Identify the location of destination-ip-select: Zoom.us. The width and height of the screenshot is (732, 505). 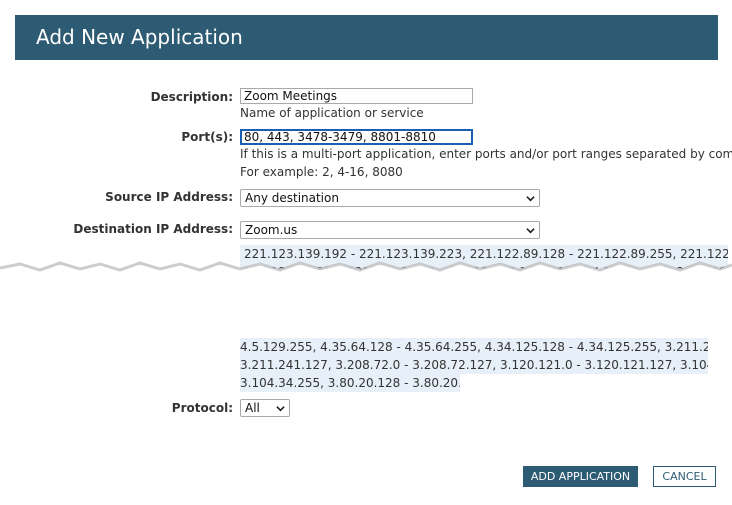
(390, 230).